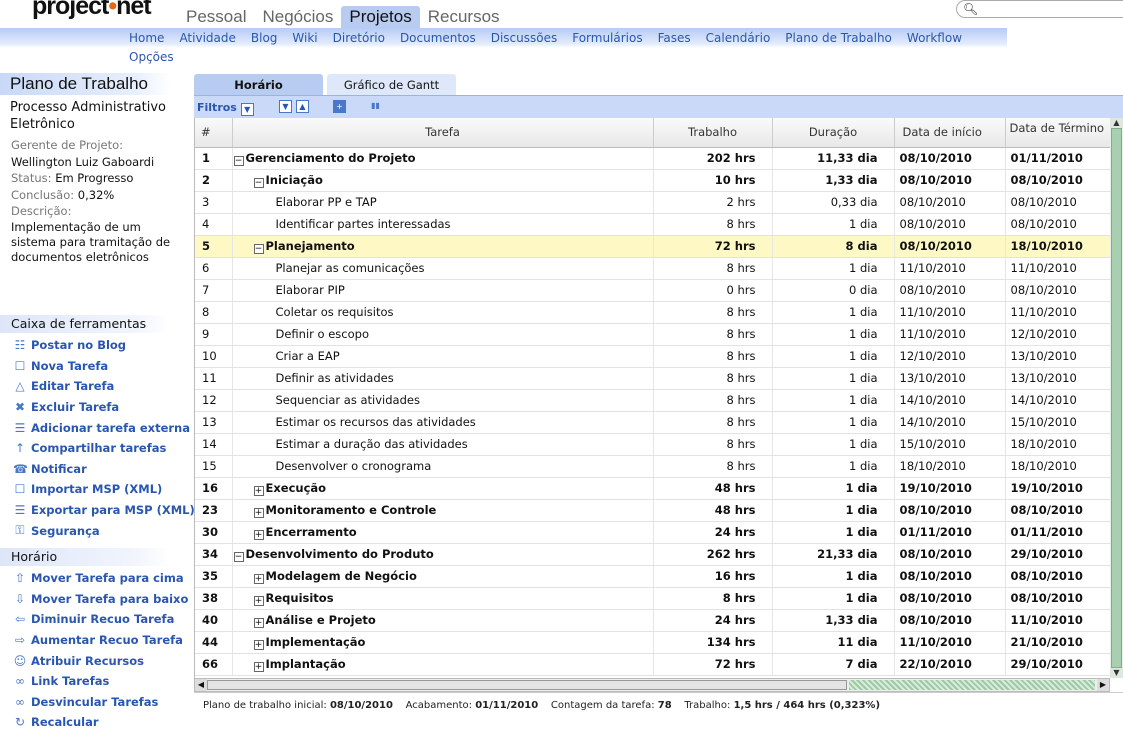 This screenshot has height=732, width=1123. I want to click on subnav-link-3: Wiki, so click(304, 38).